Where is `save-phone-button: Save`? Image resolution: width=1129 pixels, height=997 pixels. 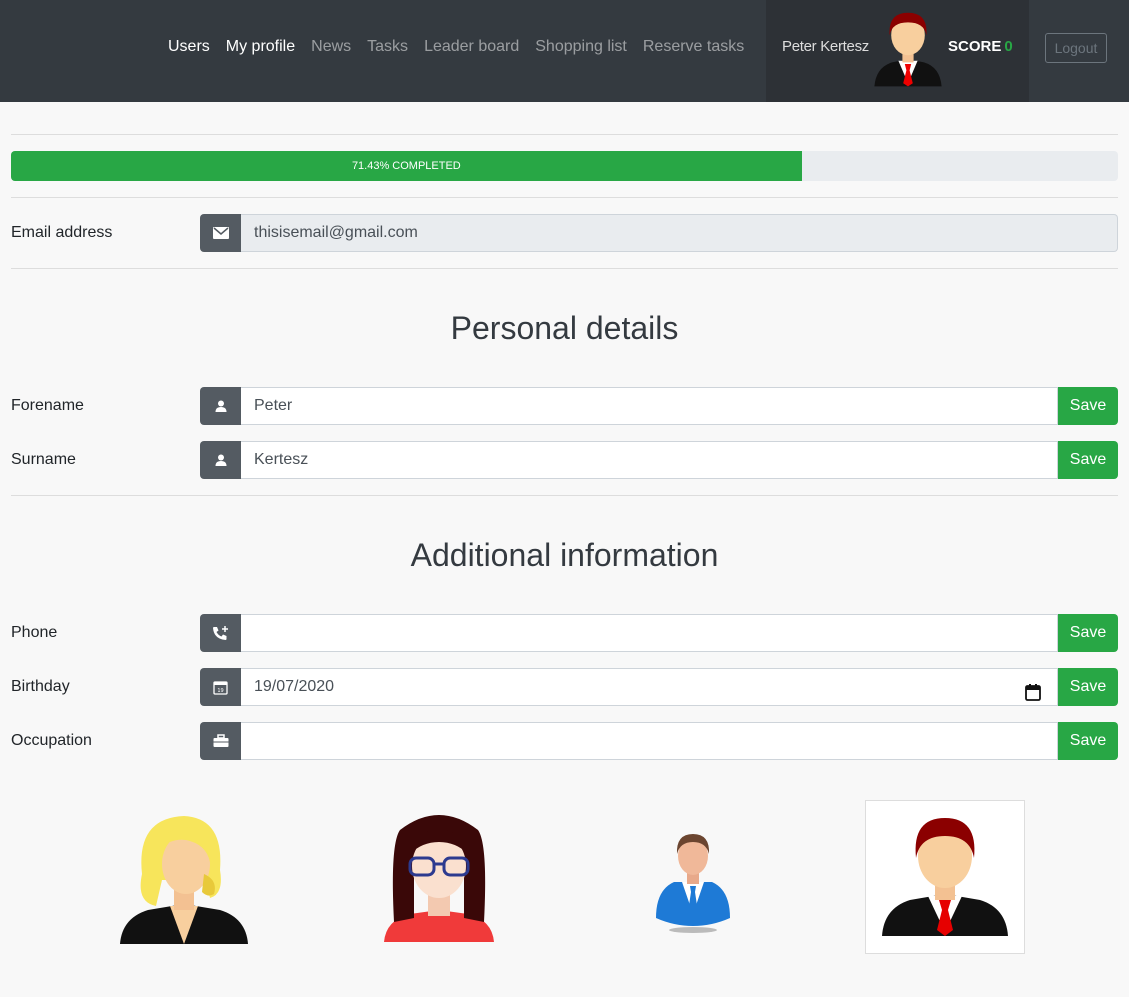 save-phone-button: Save is located at coordinates (1088, 633).